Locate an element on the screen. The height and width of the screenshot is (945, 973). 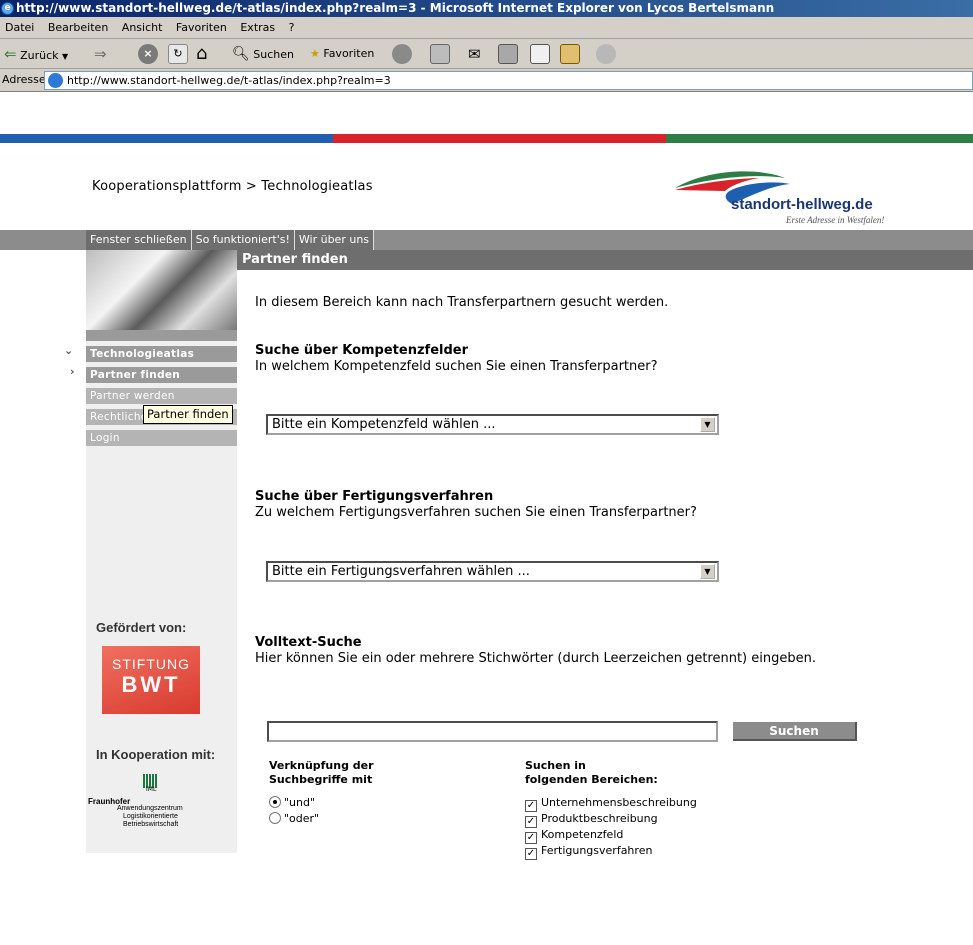
favorites-button: ★ Favoriten is located at coordinates (342, 54).